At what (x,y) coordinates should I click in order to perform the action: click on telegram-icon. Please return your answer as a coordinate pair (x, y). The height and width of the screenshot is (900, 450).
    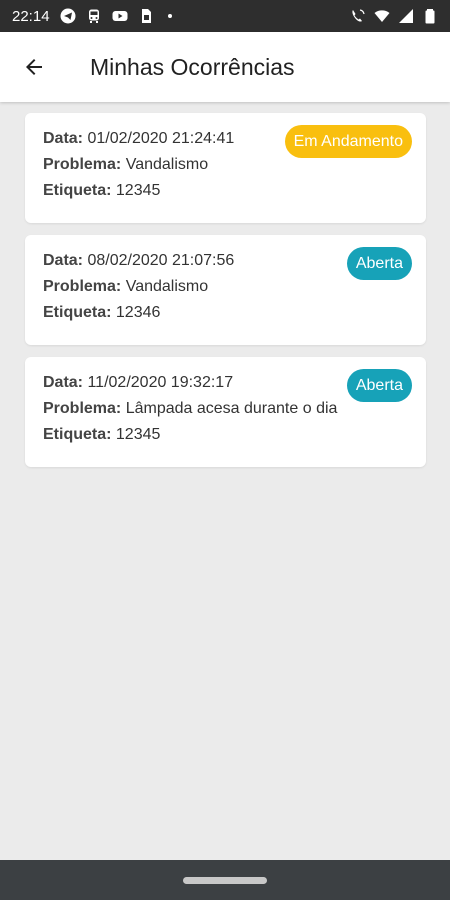
    Looking at the image, I should click on (68, 16).